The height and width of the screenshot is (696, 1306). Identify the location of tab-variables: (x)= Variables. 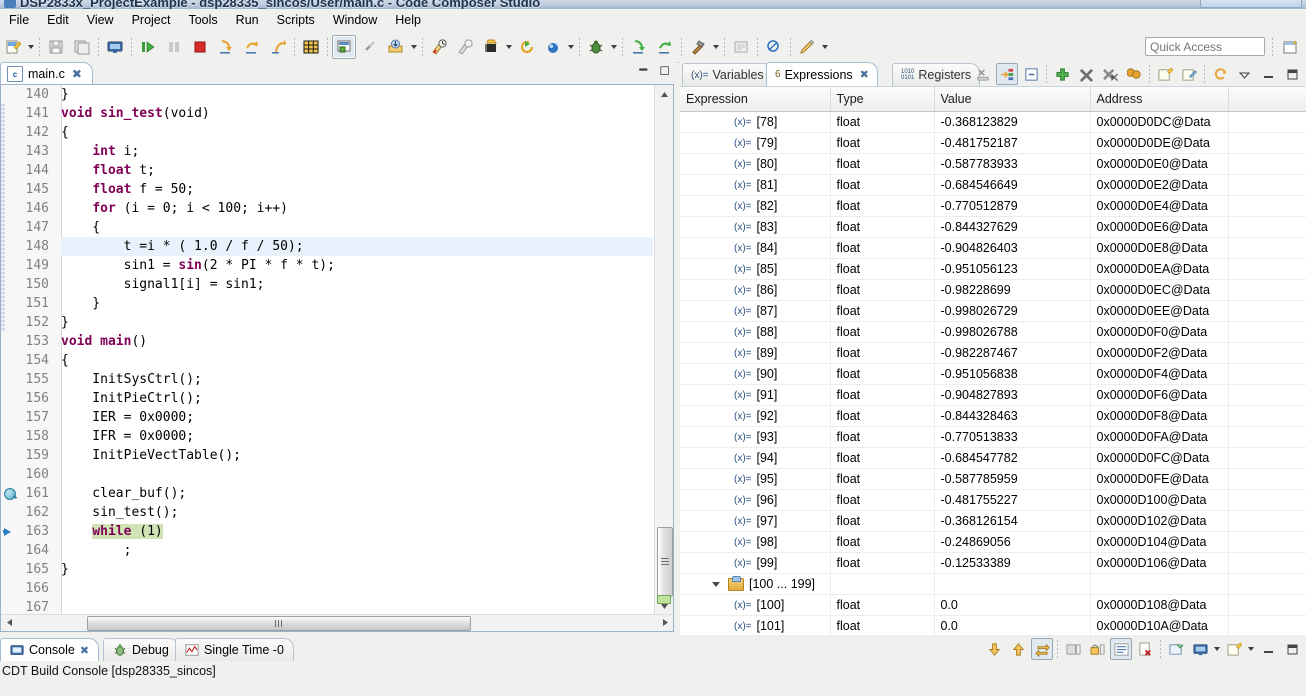
(727, 74).